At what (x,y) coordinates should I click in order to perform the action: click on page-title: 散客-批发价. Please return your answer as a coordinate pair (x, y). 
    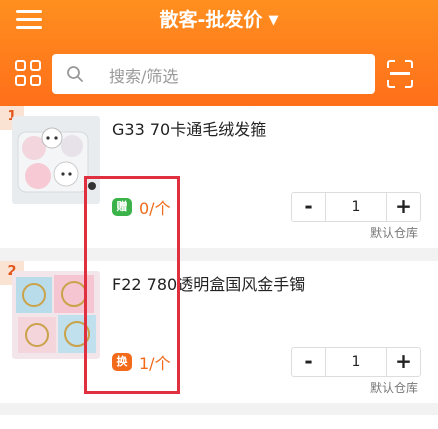
    Looking at the image, I should click on (211, 20).